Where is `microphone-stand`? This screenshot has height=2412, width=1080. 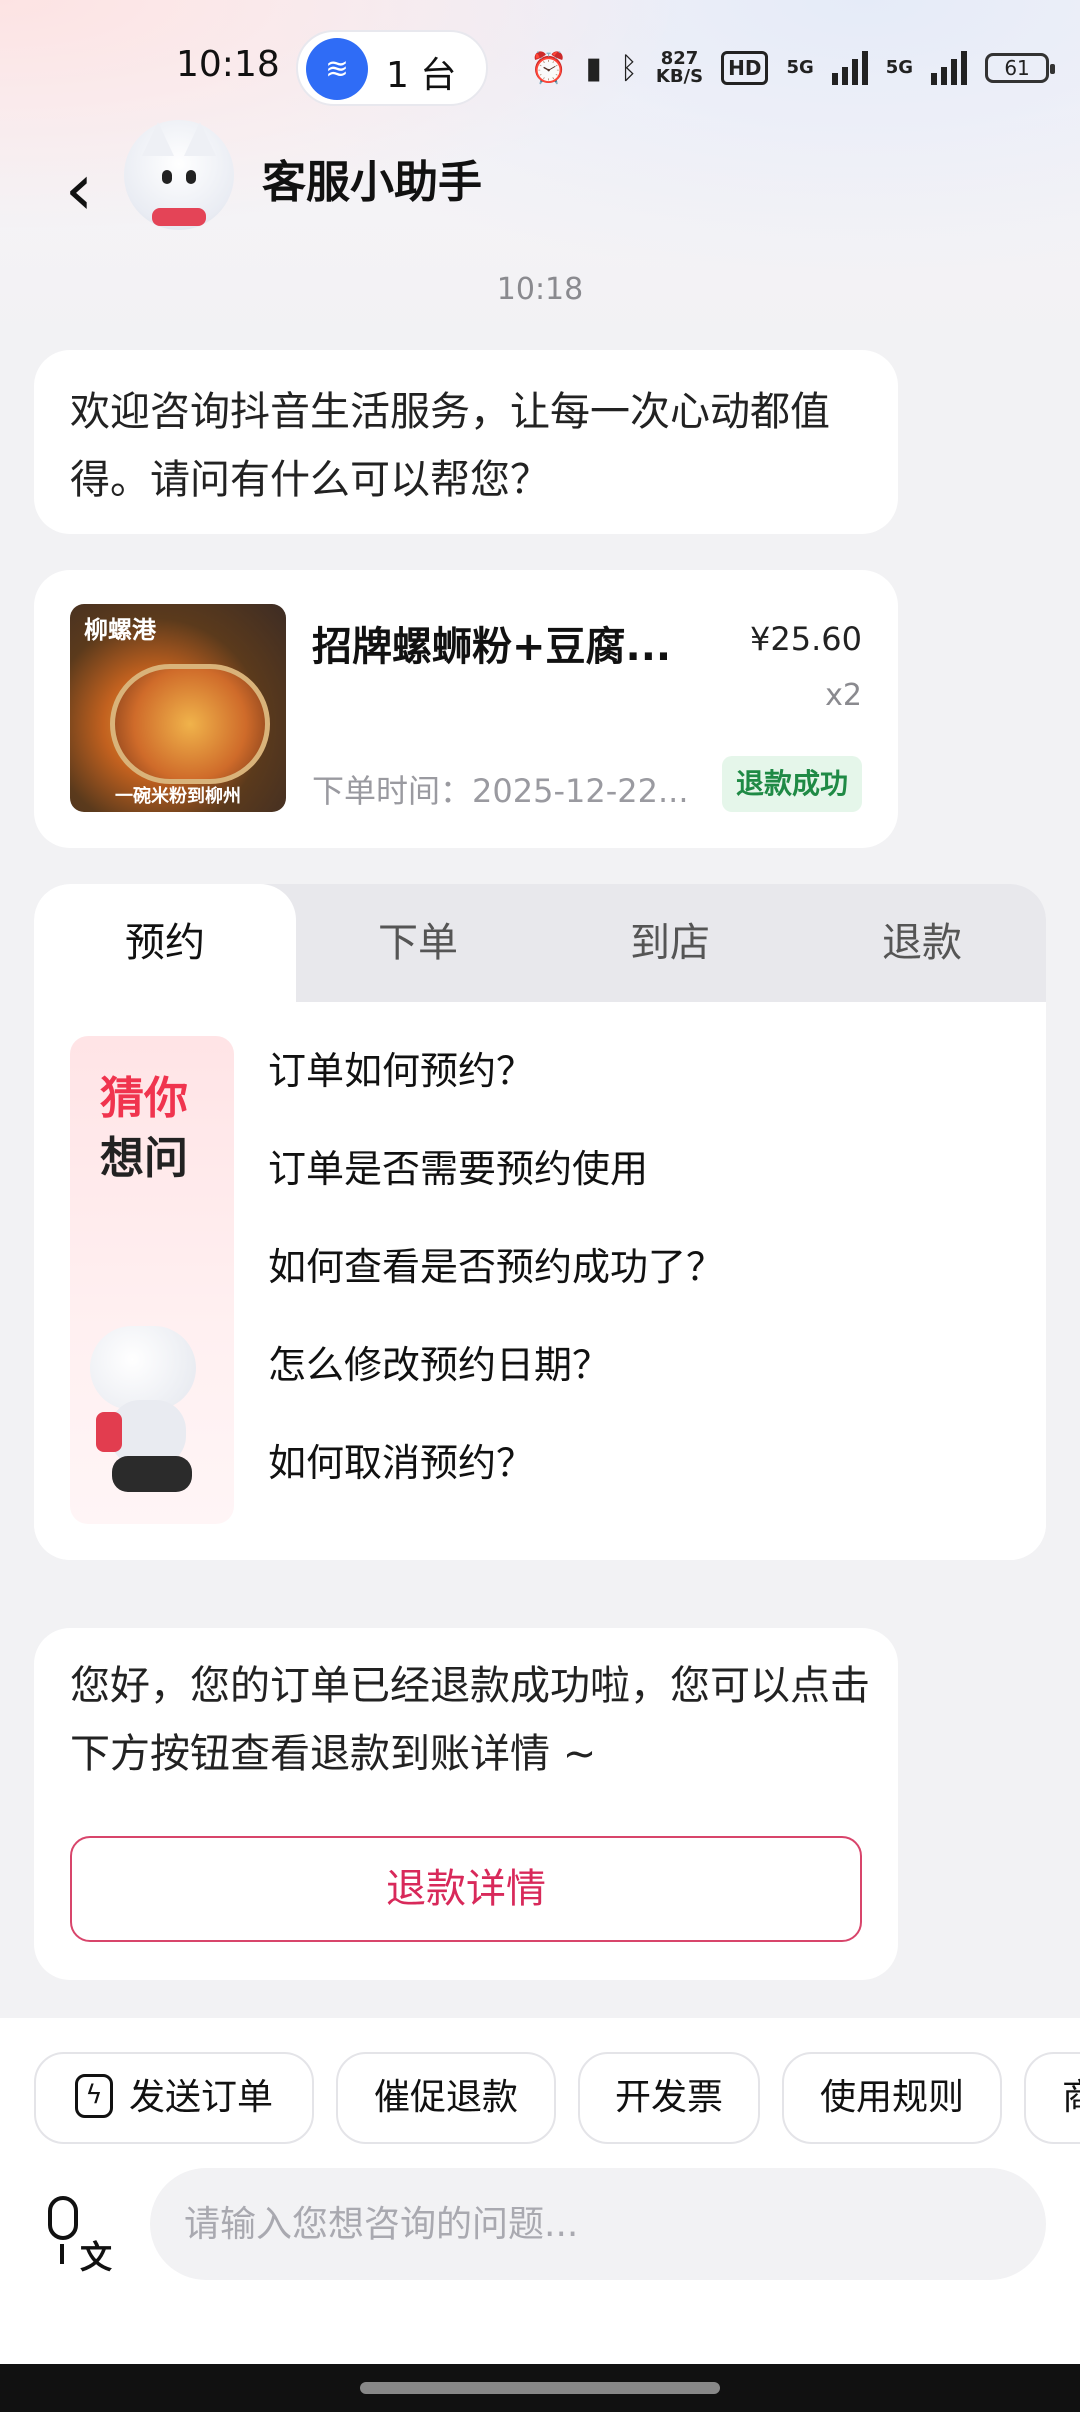
microphone-stand is located at coordinates (62, 2254).